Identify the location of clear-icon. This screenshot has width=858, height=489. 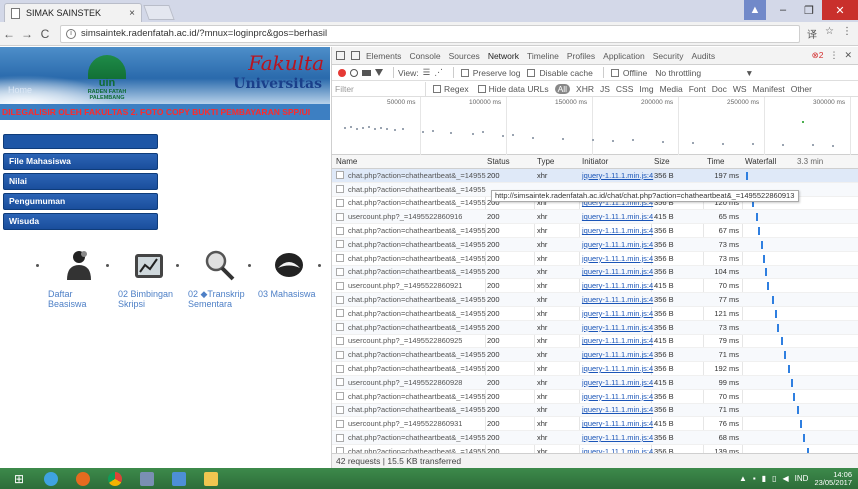
(354, 72).